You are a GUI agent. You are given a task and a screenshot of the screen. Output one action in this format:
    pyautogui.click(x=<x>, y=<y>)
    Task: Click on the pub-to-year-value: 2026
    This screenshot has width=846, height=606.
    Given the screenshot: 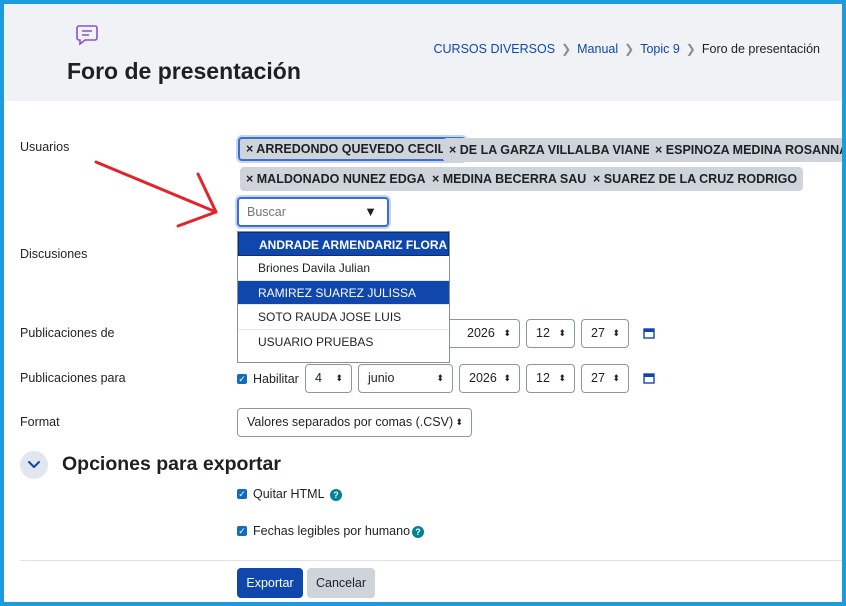 What is the action you would take?
    pyautogui.click(x=483, y=378)
    